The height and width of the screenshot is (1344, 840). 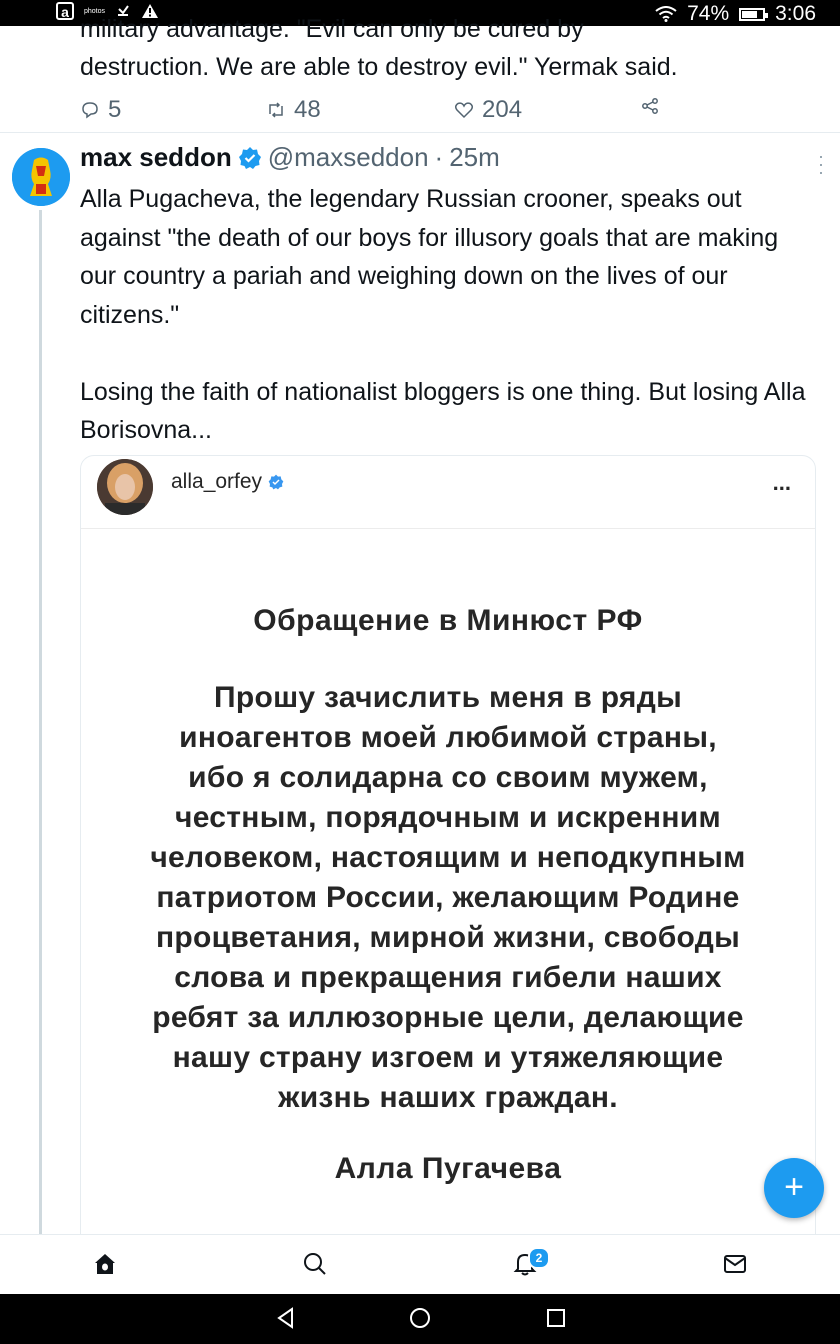 What do you see at coordinates (448, 977) in the screenshot?
I see `document-line: слова и прекращения гибели наших` at bounding box center [448, 977].